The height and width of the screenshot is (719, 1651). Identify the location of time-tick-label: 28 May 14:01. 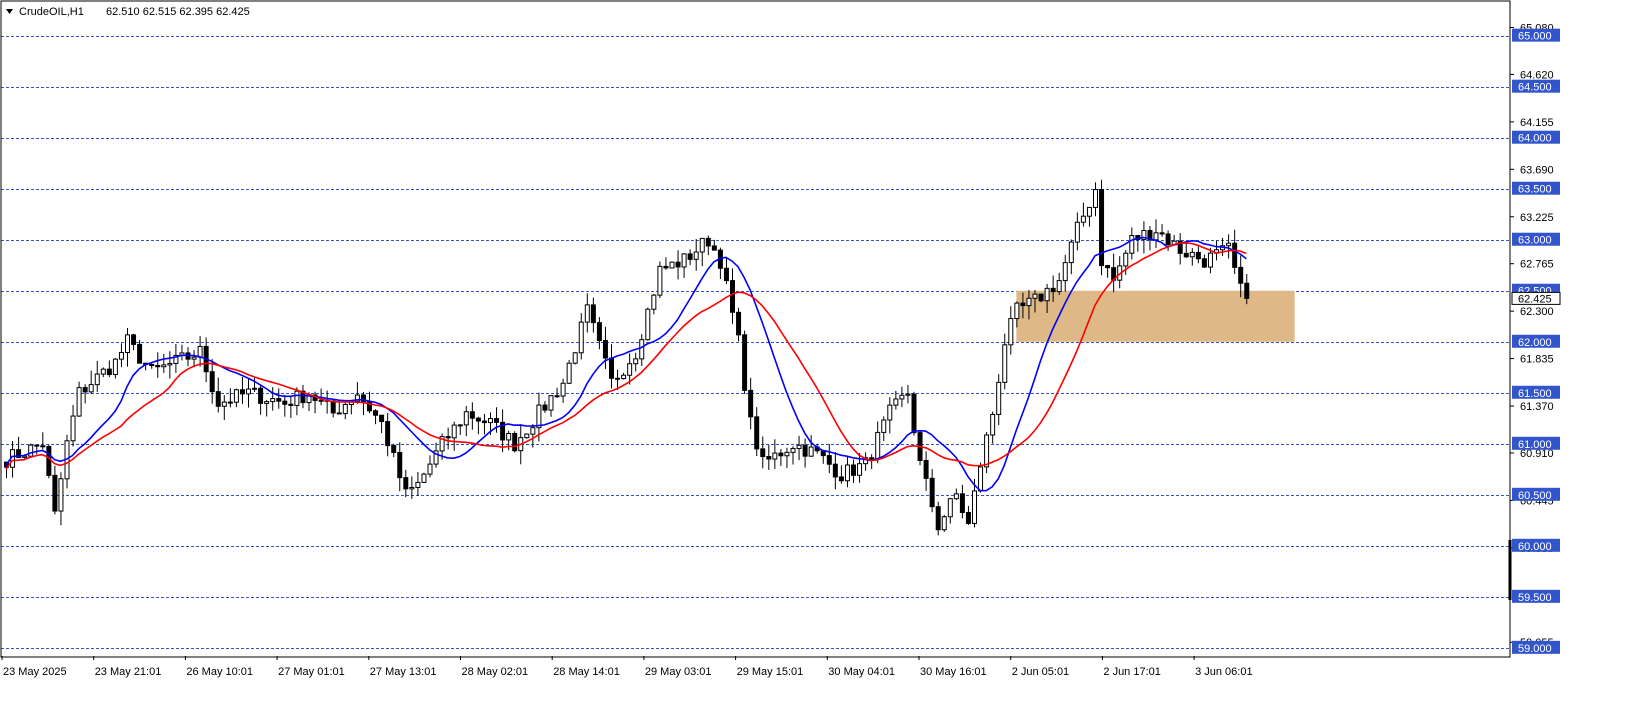
(586, 672).